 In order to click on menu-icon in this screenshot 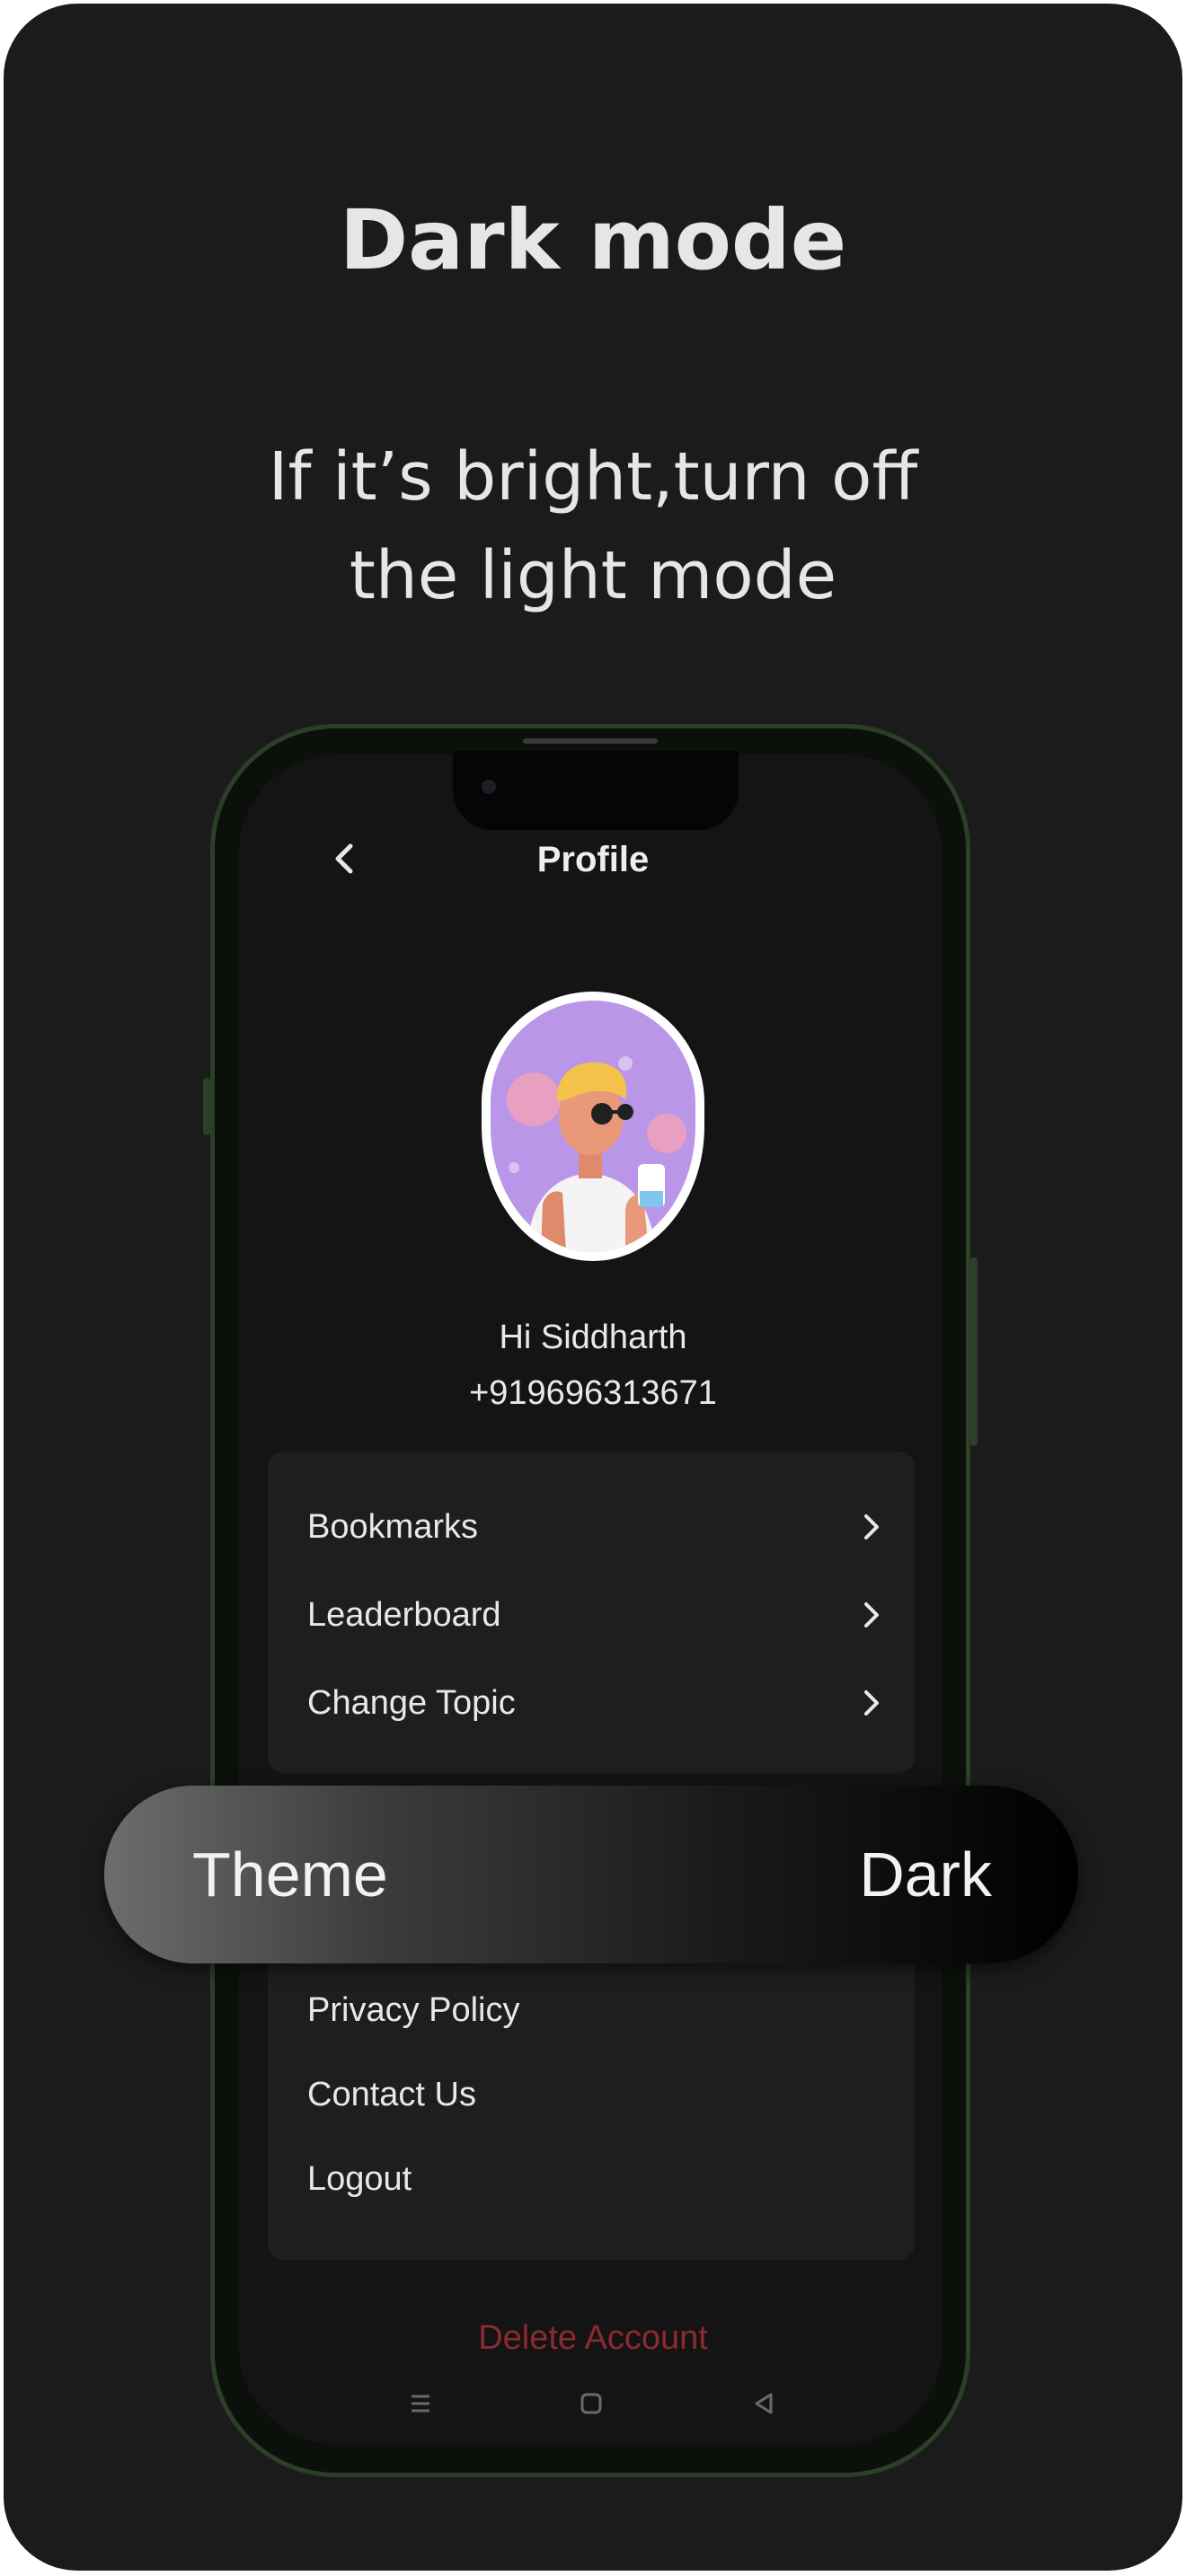, I will do `click(420, 2403)`.